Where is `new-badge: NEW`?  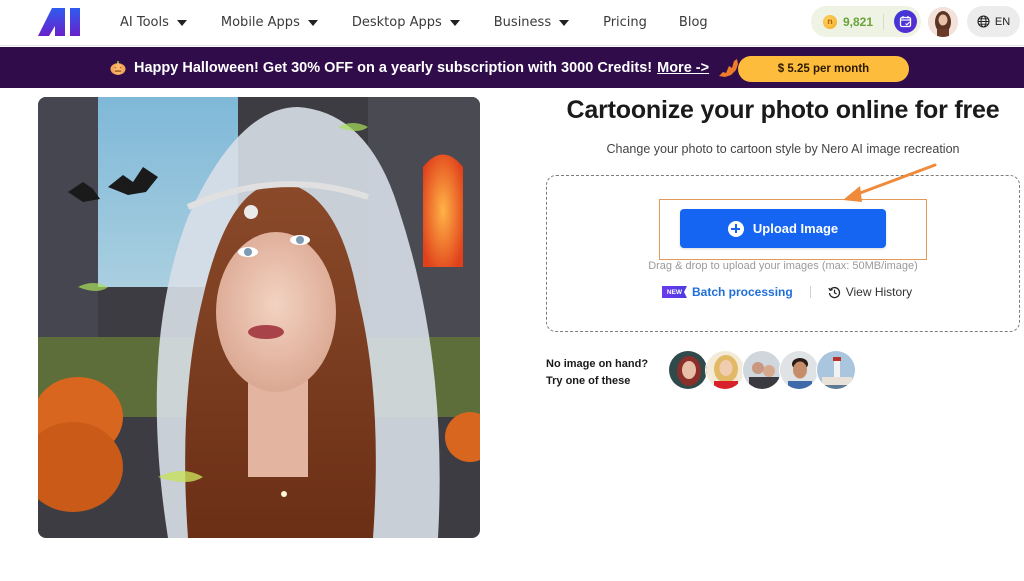
new-badge: NEW is located at coordinates (674, 292).